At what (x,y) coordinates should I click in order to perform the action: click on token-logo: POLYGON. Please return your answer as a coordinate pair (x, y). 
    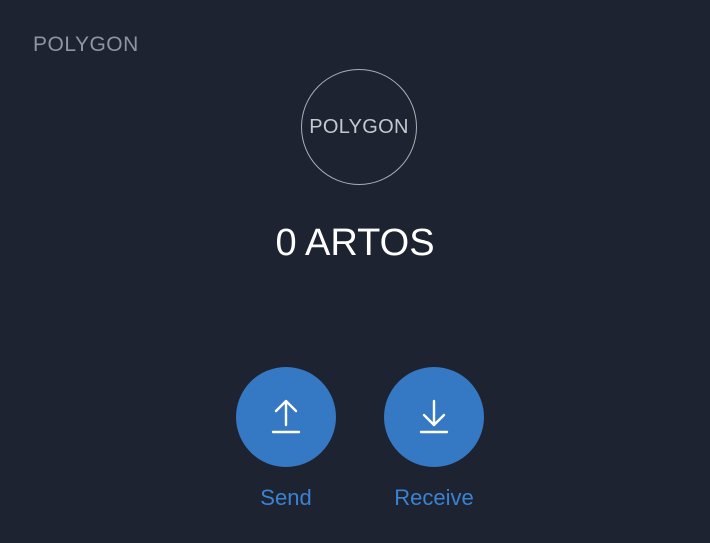
    Looking at the image, I should click on (359, 127).